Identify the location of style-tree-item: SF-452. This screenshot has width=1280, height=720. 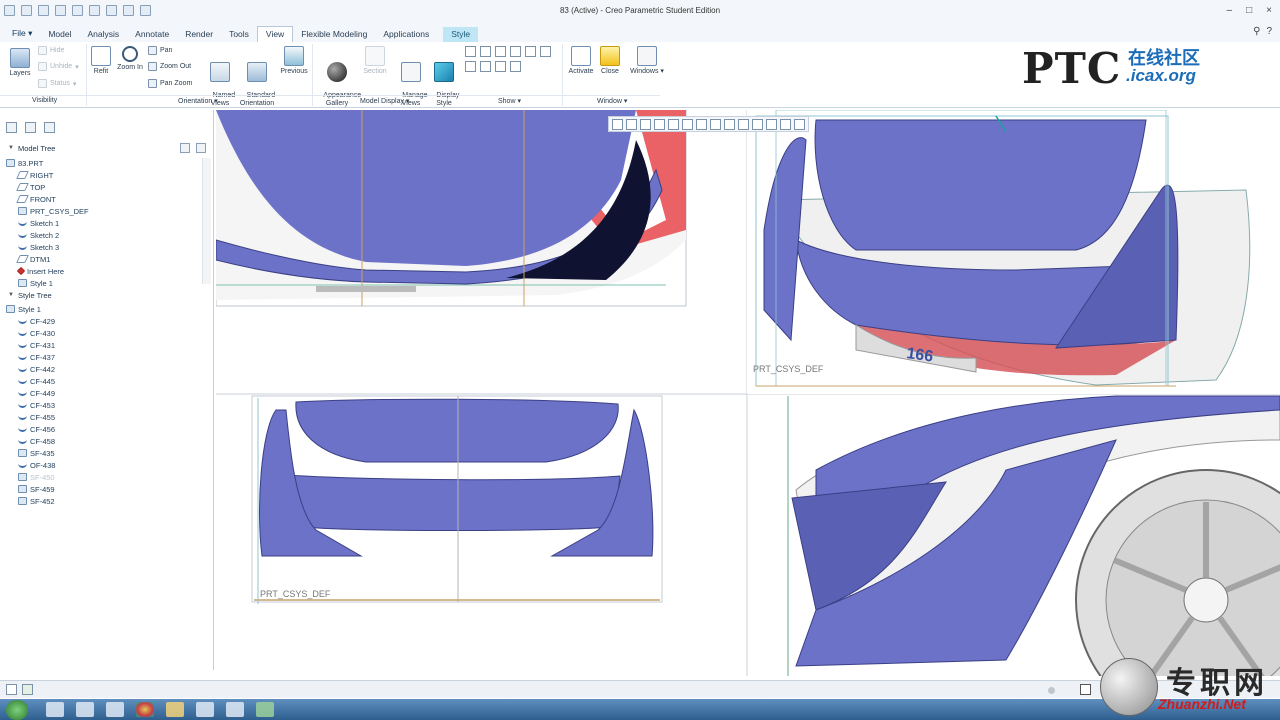
(36, 501).